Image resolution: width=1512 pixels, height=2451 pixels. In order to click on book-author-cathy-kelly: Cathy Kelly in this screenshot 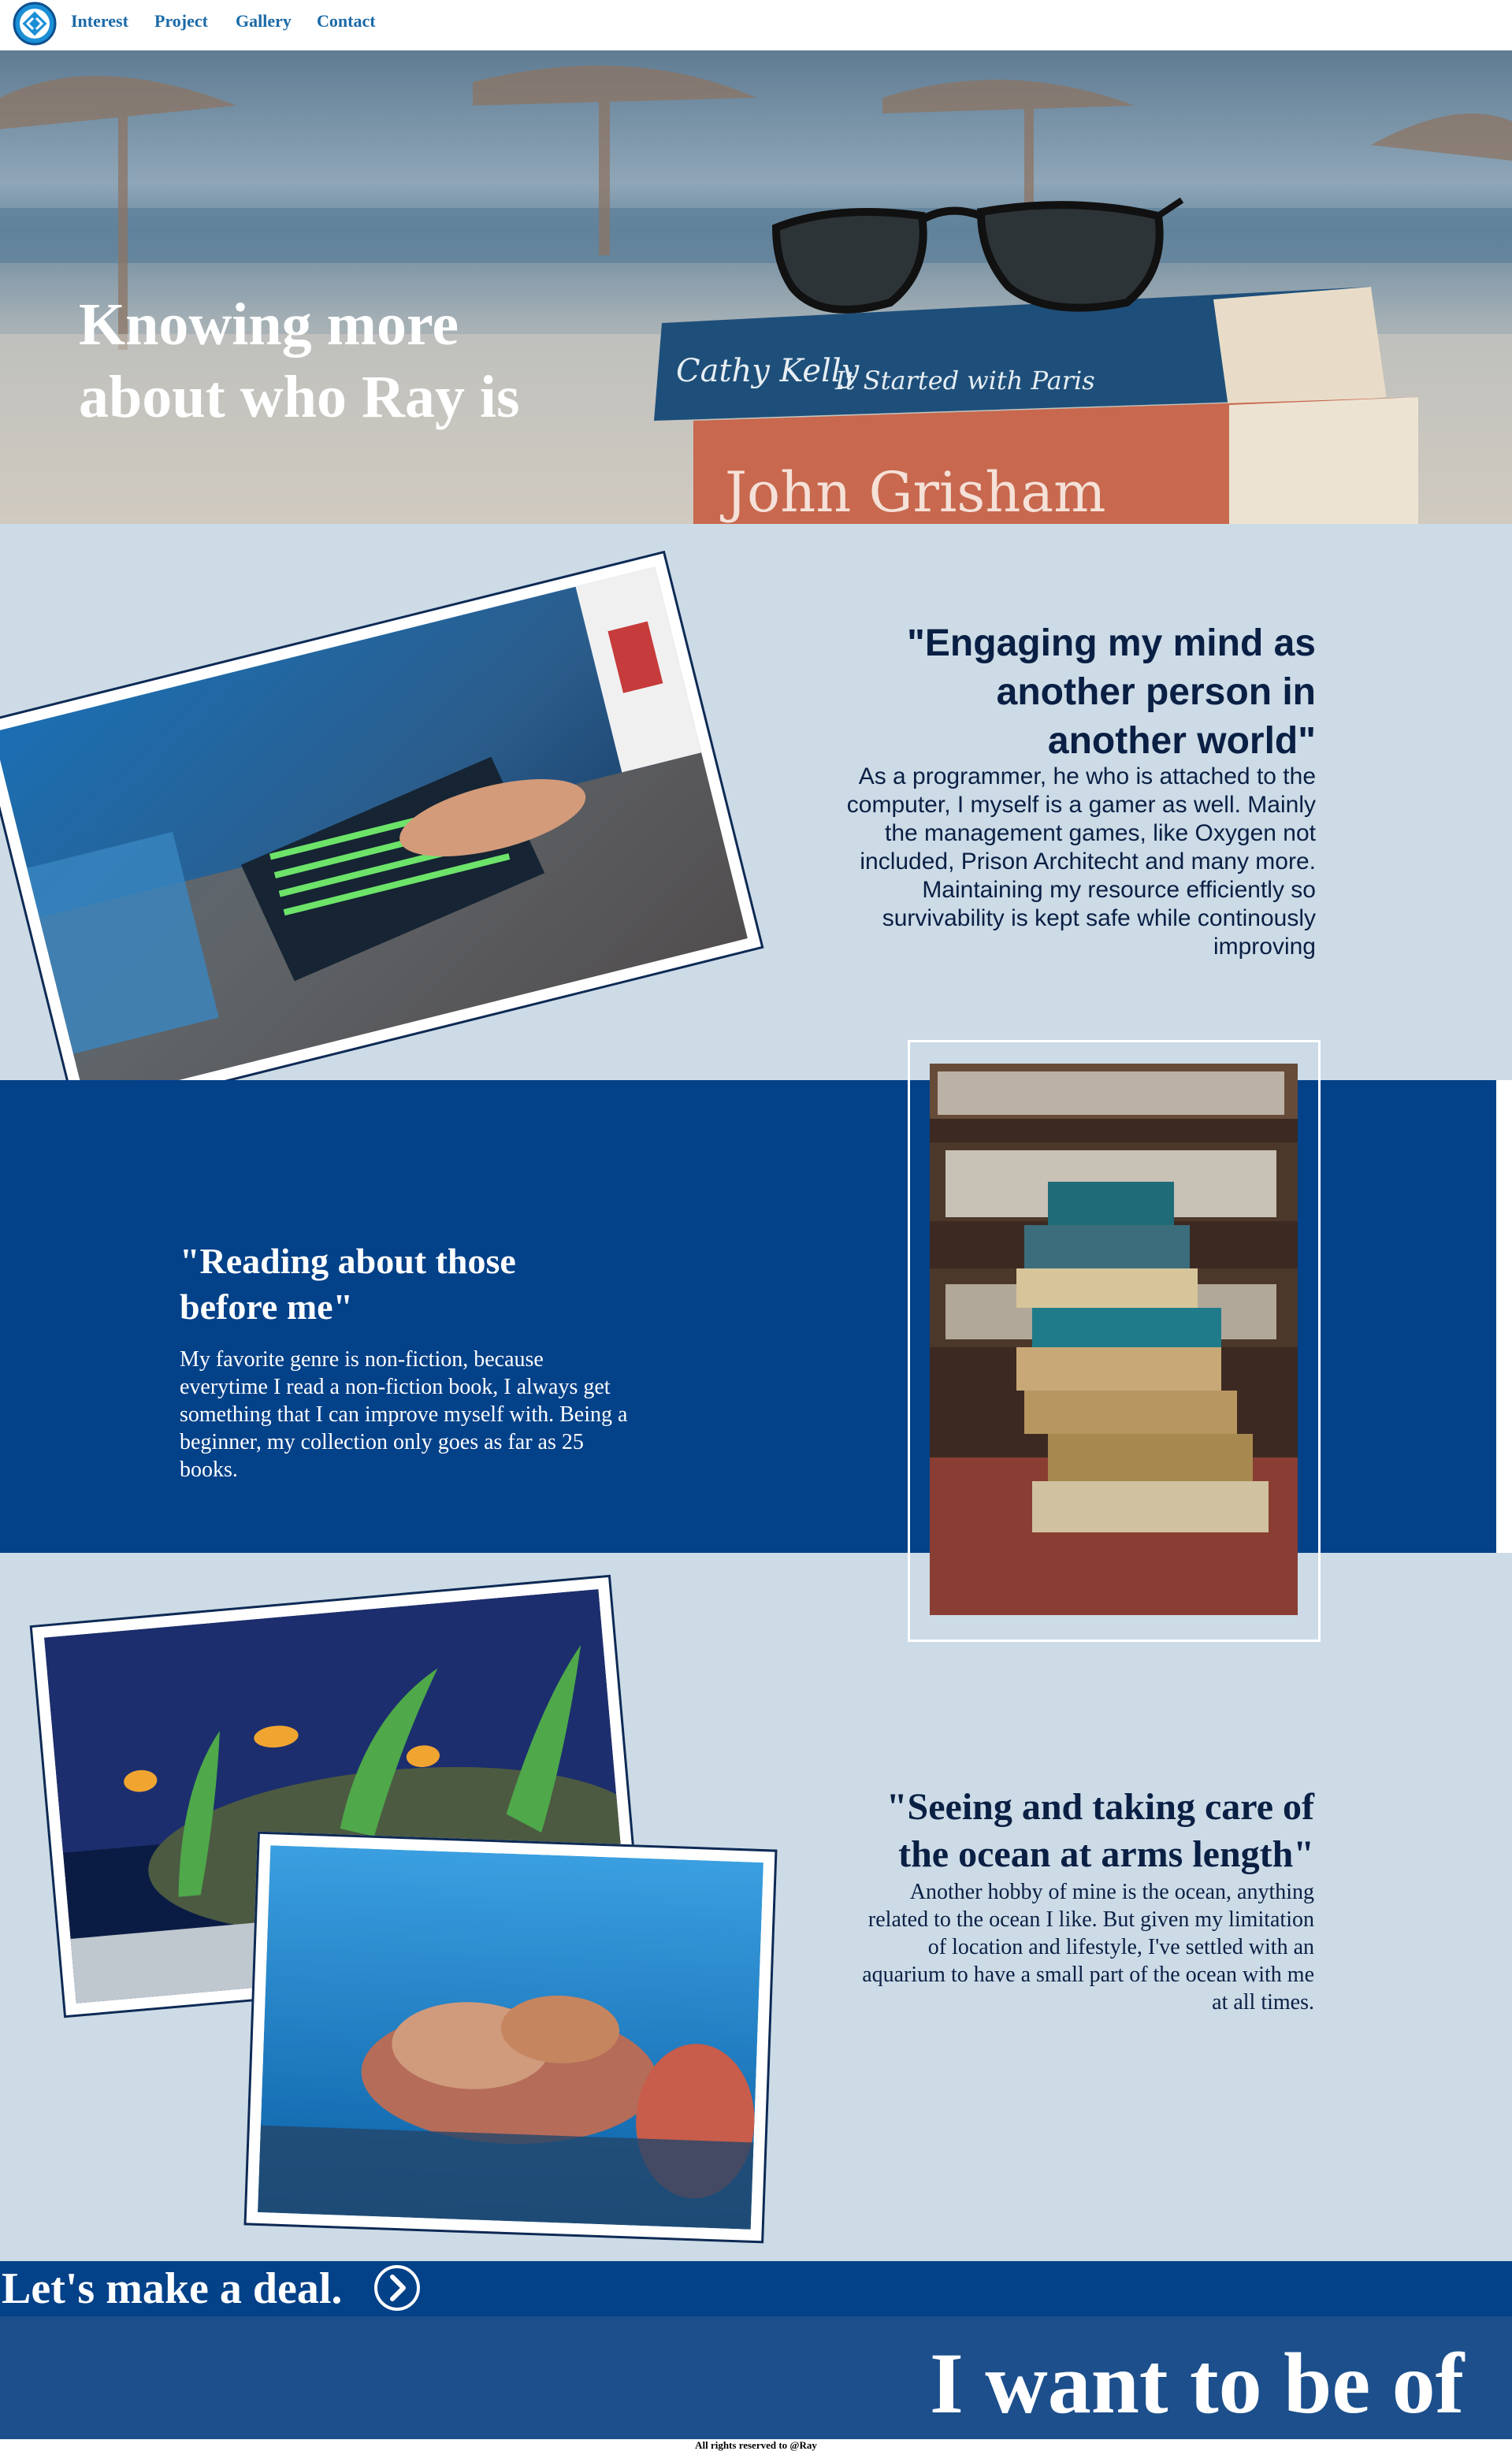, I will do `click(768, 371)`.